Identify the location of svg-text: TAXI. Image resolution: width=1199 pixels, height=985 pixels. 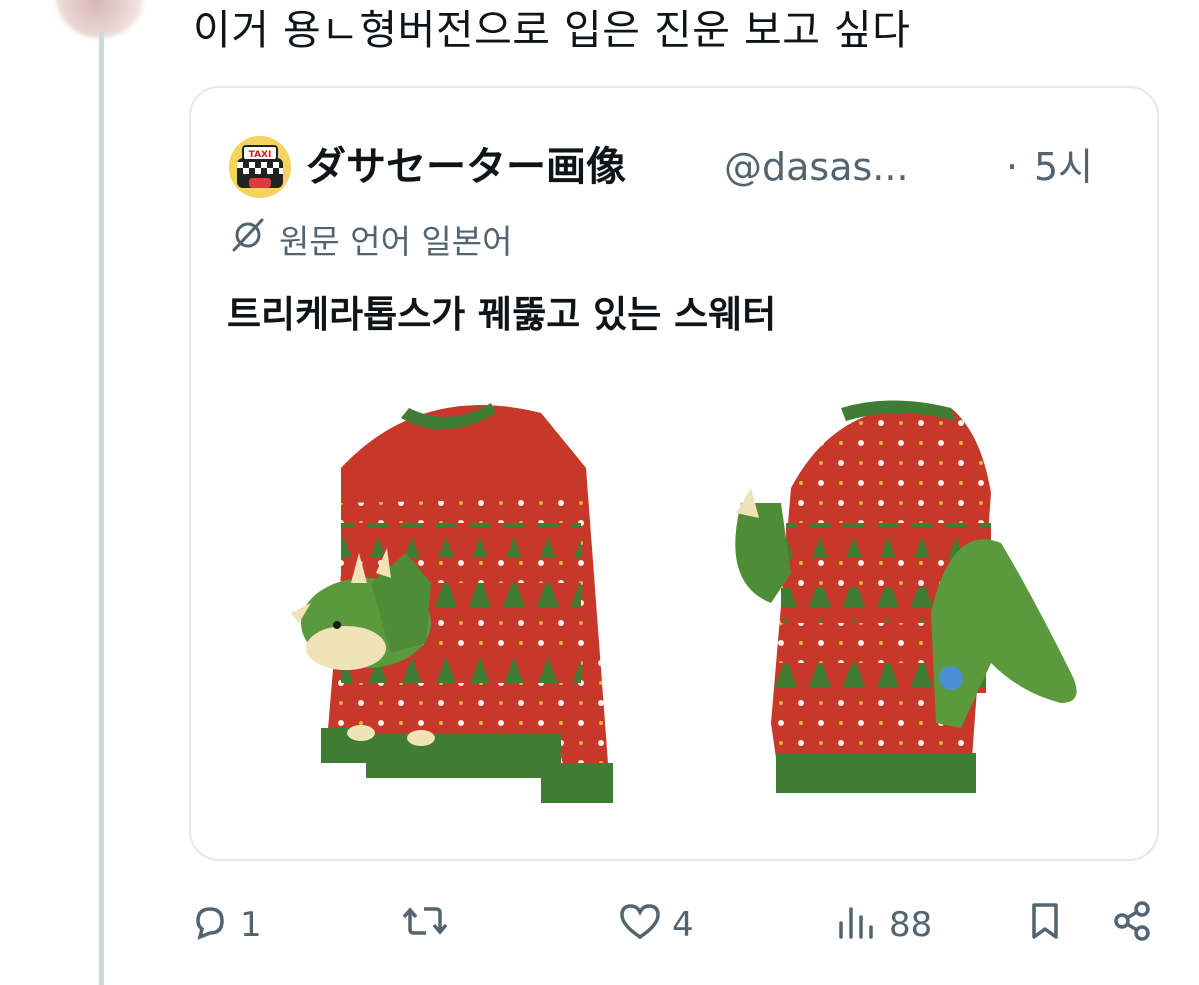
(260, 155).